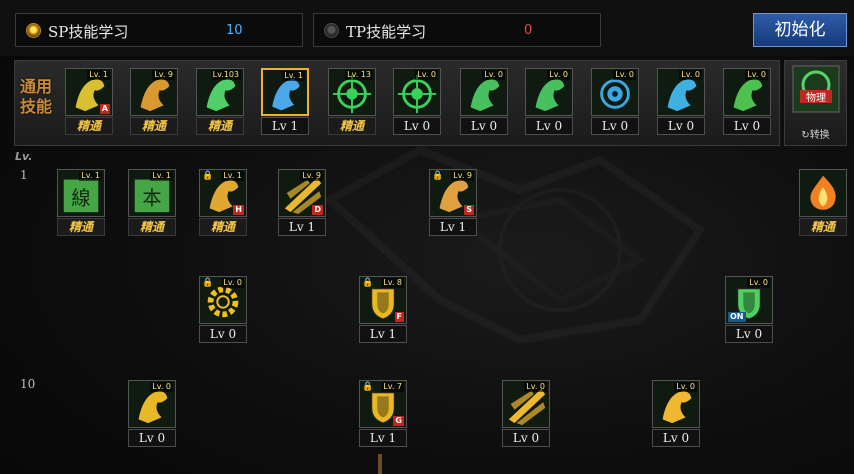 This screenshot has width=854, height=474. I want to click on convert-button: 物理 ↻转换, so click(815, 103).